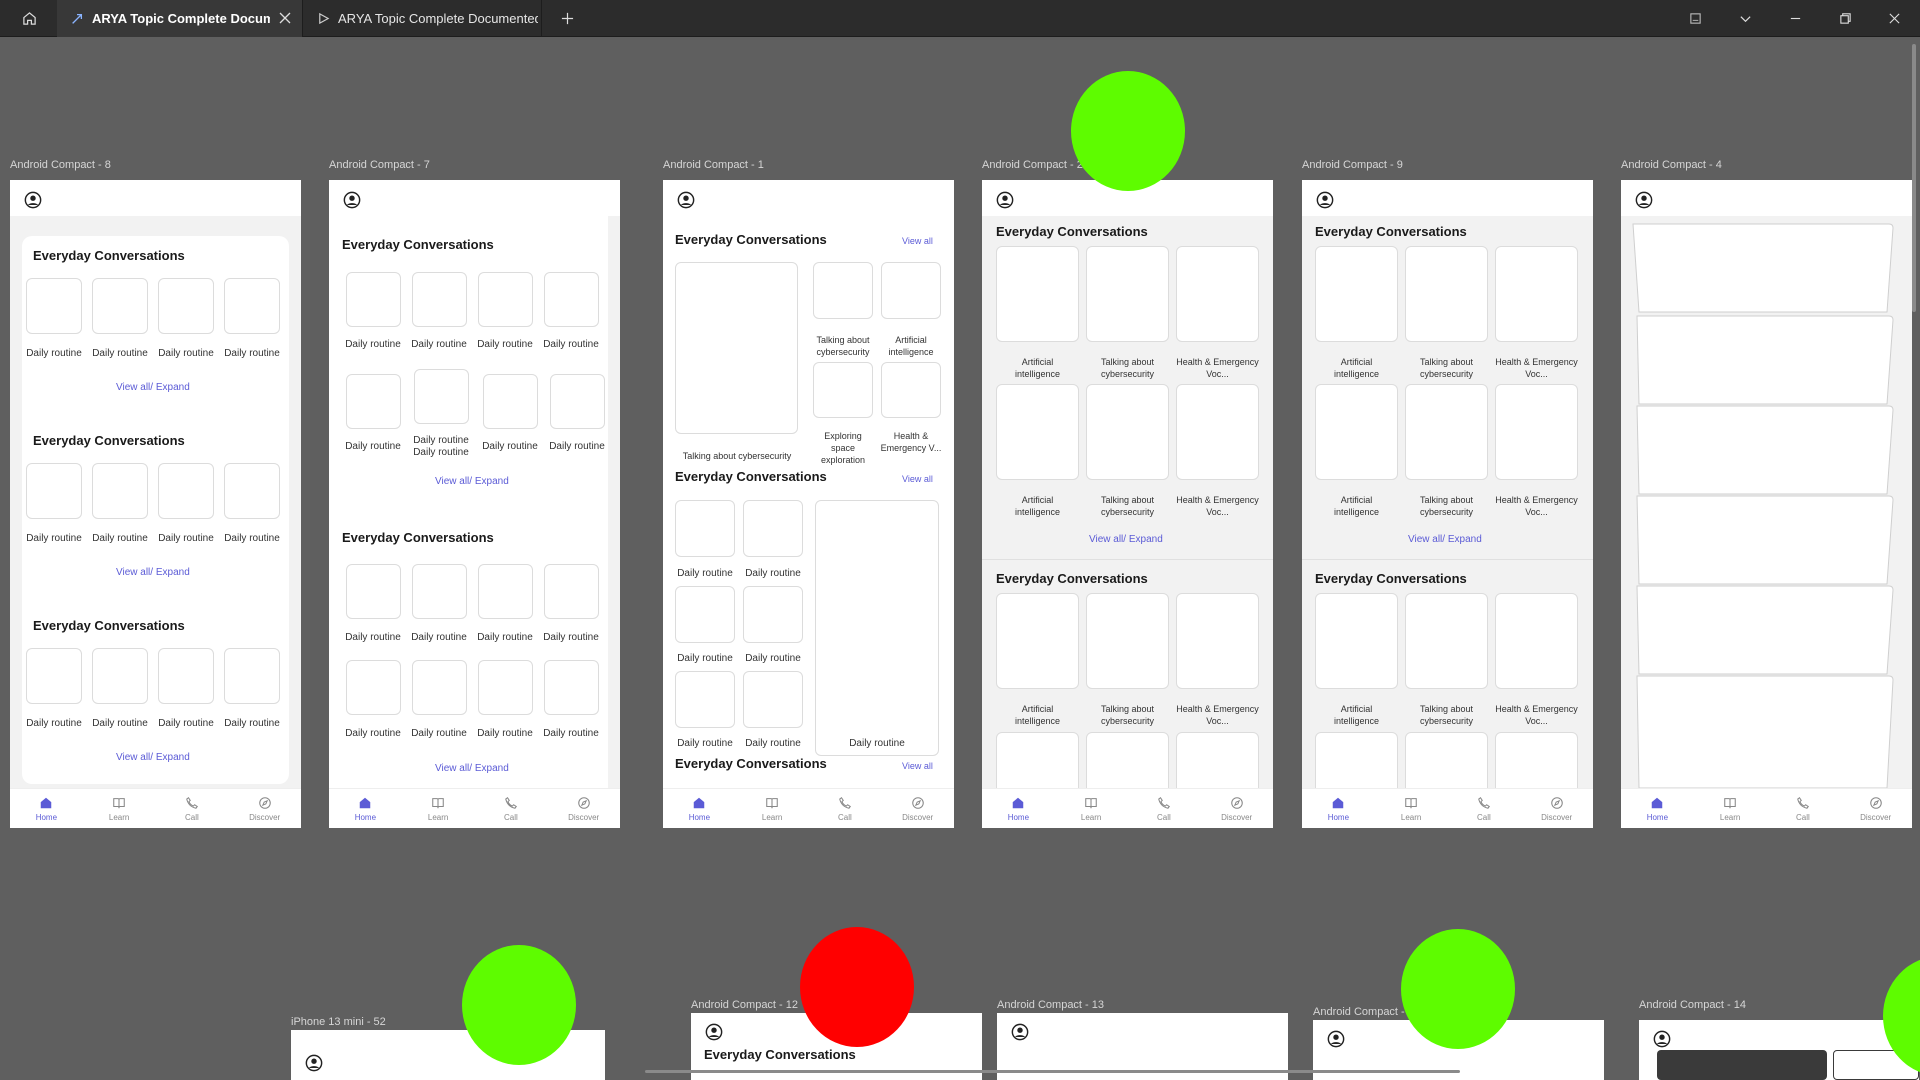 The width and height of the screenshot is (1920, 1080). I want to click on frame-label: Android Compact - 4, so click(1671, 165).